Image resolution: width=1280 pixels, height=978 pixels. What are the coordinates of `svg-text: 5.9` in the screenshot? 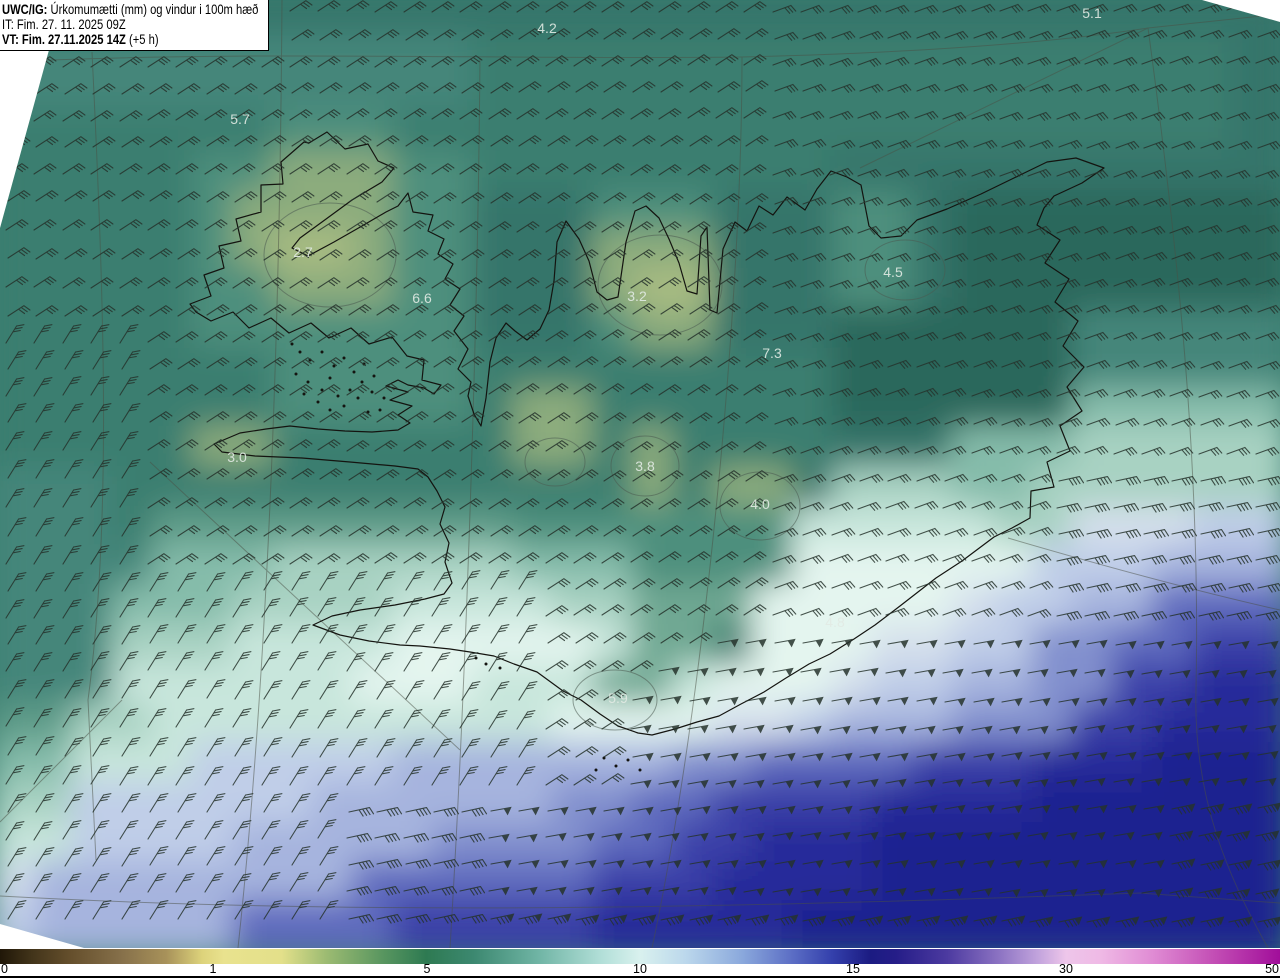 It's located at (618, 698).